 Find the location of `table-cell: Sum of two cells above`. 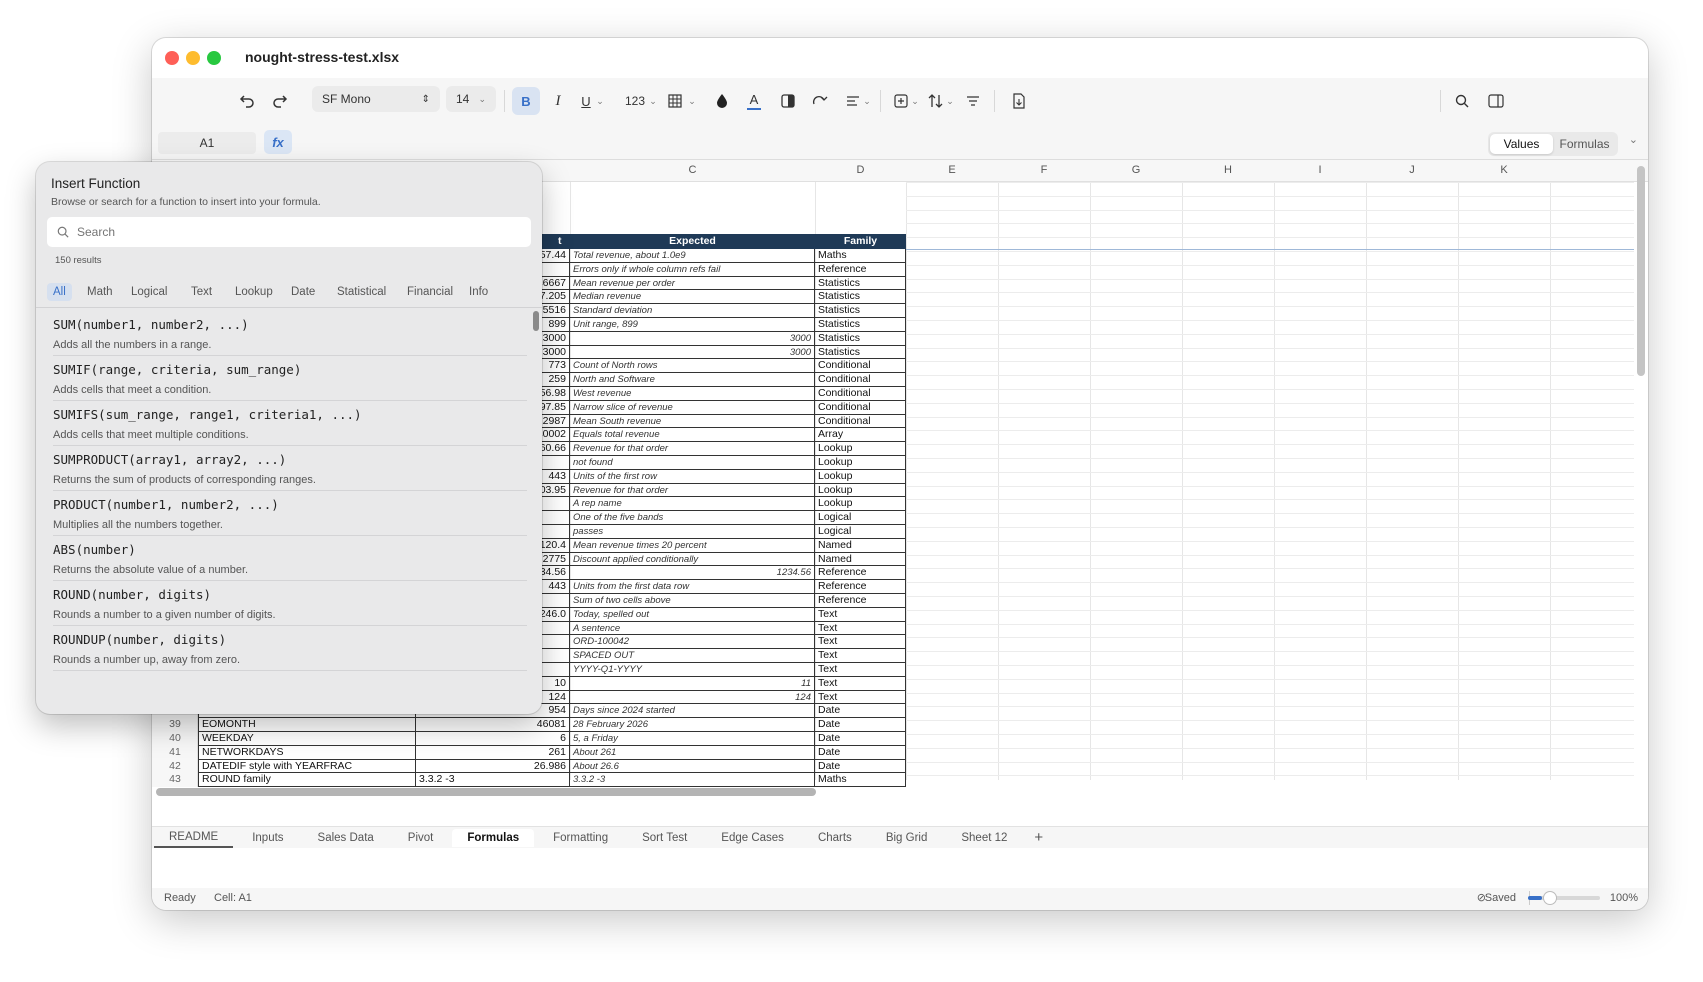

table-cell: Sum of two cells above is located at coordinates (692, 601).